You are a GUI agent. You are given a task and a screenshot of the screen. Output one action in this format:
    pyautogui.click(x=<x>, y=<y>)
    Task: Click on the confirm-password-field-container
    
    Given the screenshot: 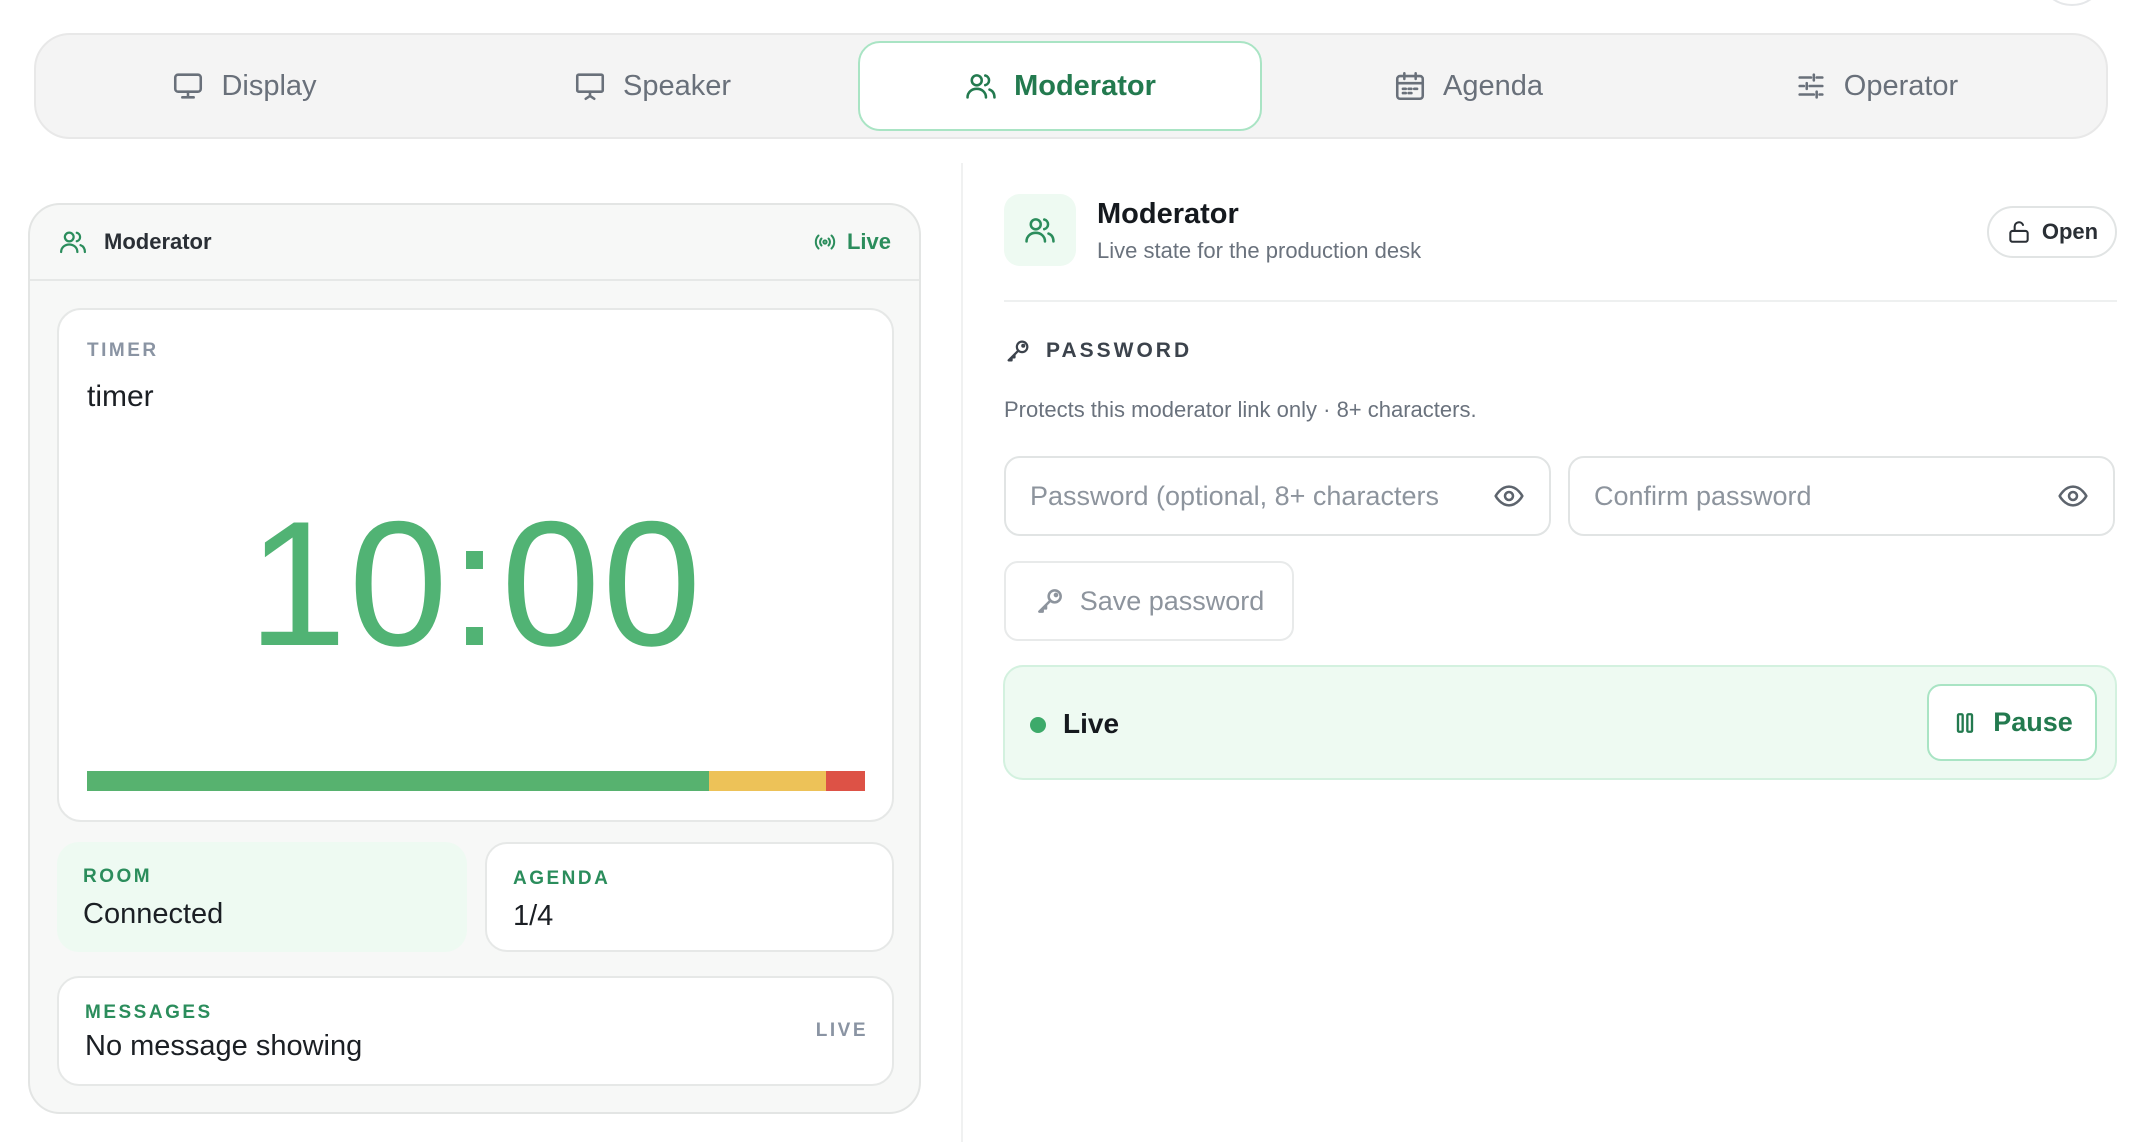 What is the action you would take?
    pyautogui.click(x=1841, y=496)
    